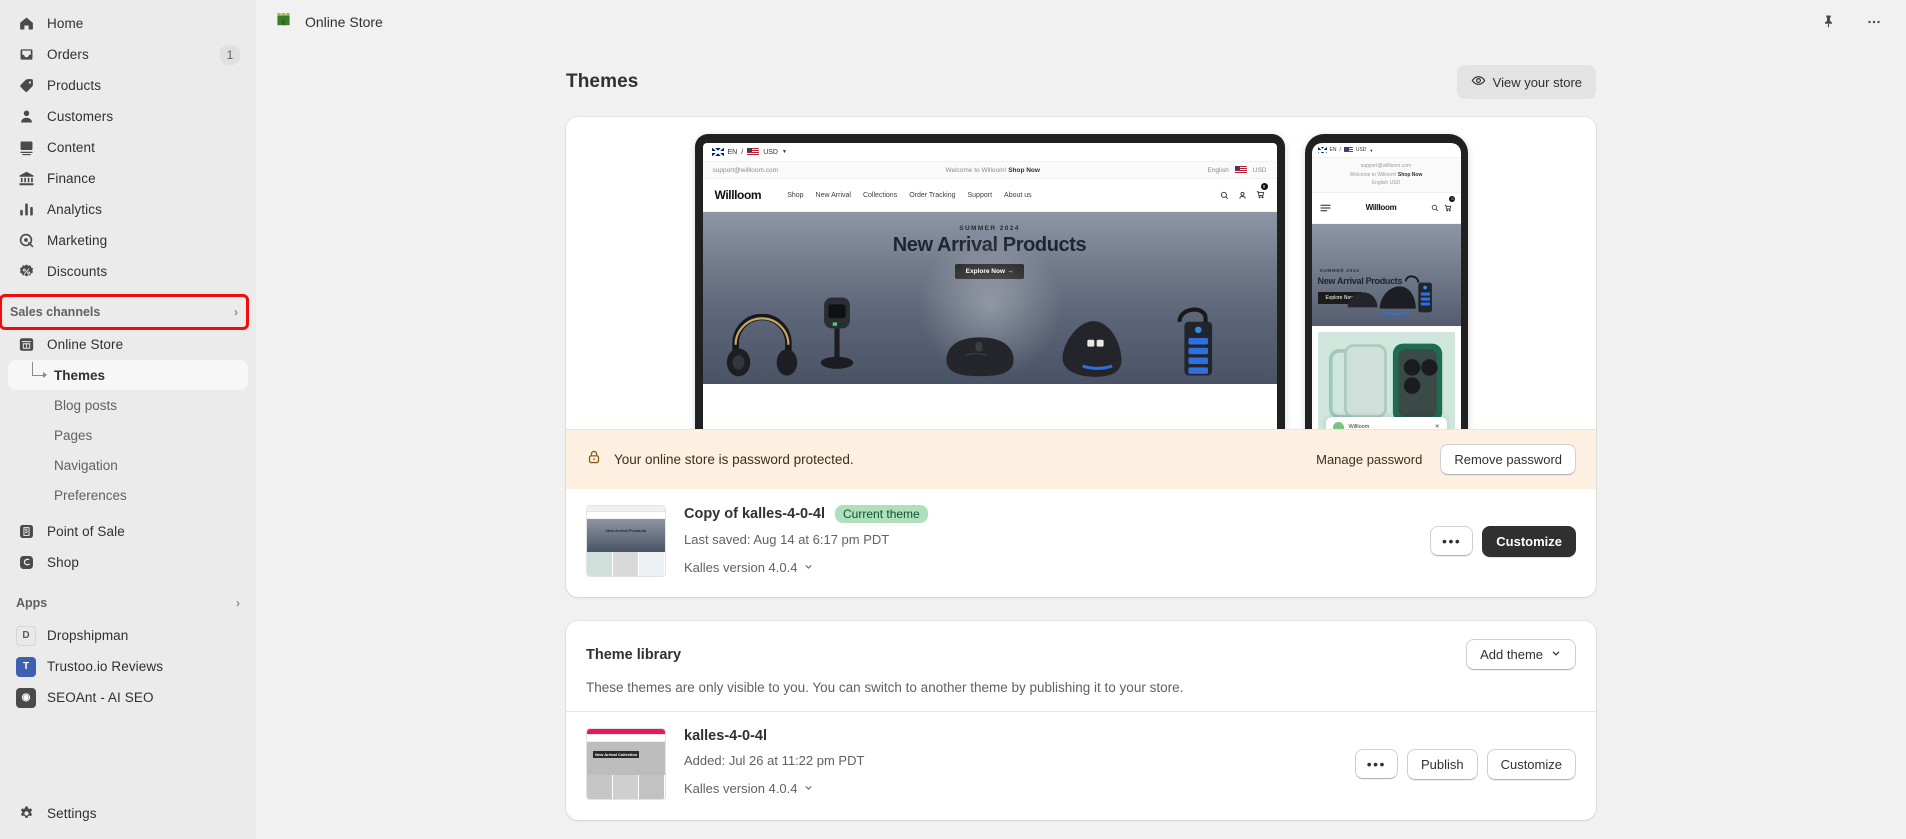 This screenshot has width=1906, height=839. I want to click on preview-announcement: Welcome to Willoom! Shop Now, so click(992, 170).